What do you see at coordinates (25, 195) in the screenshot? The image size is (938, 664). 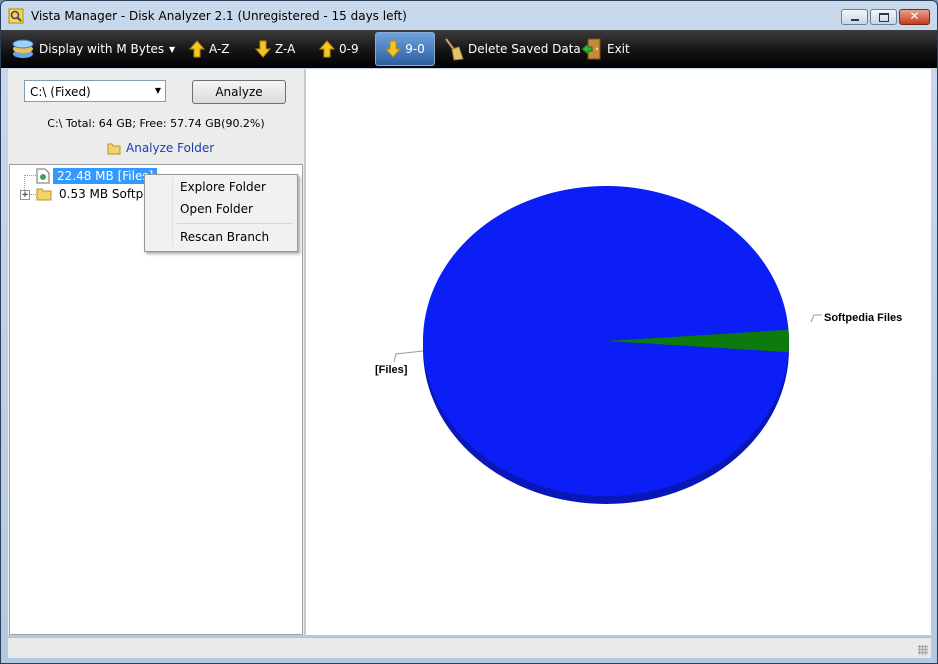 I see `expand-icon: +` at bounding box center [25, 195].